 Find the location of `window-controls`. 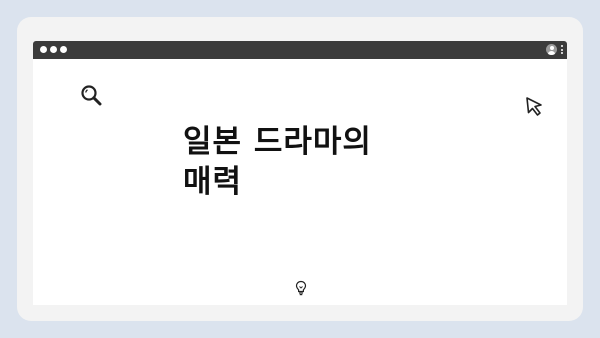

window-controls is located at coordinates (53, 49).